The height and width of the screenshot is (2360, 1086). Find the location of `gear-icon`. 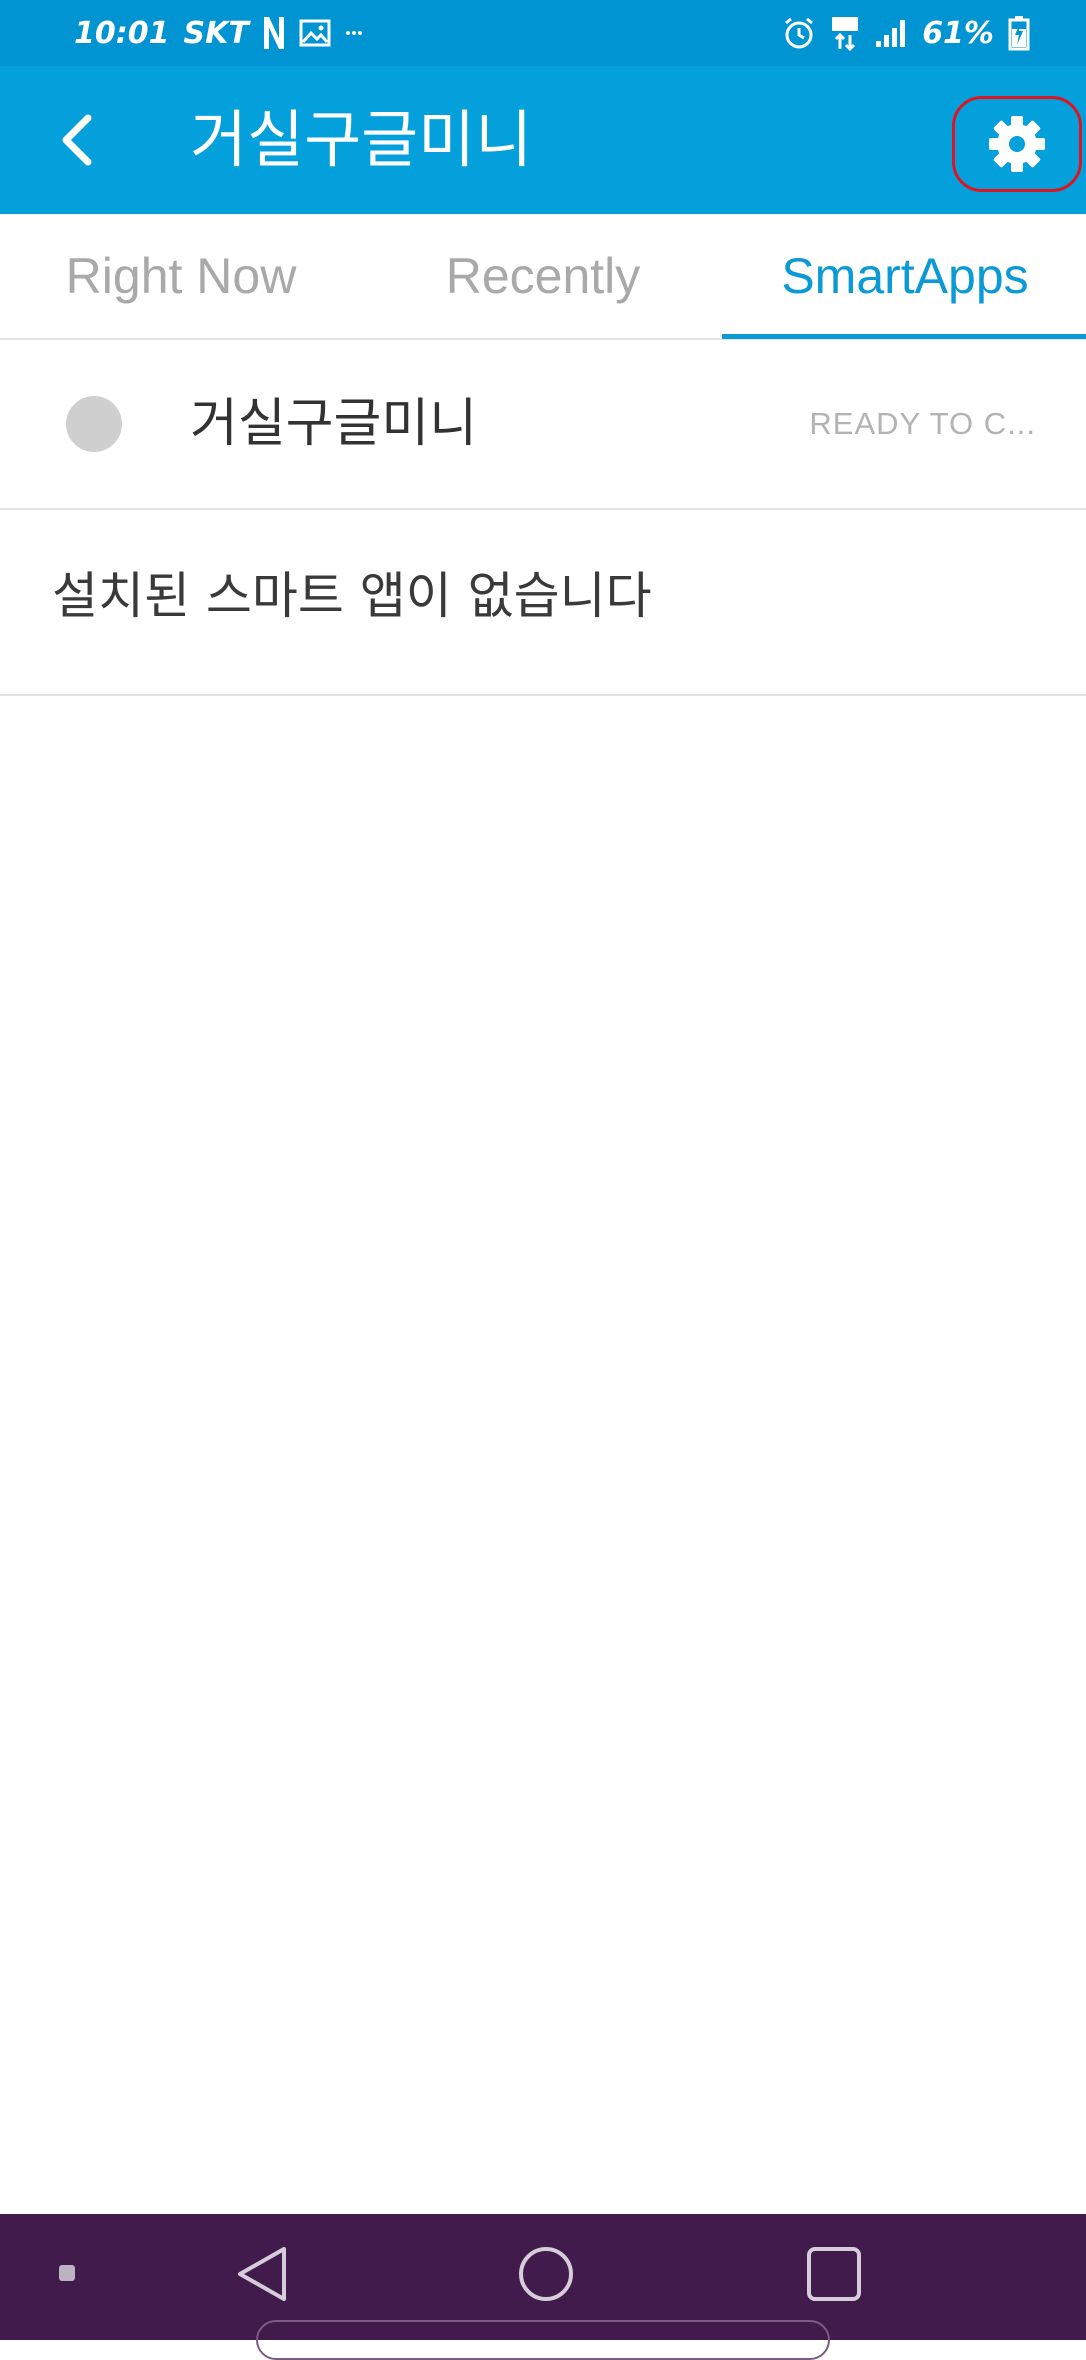

gear-icon is located at coordinates (1017, 144).